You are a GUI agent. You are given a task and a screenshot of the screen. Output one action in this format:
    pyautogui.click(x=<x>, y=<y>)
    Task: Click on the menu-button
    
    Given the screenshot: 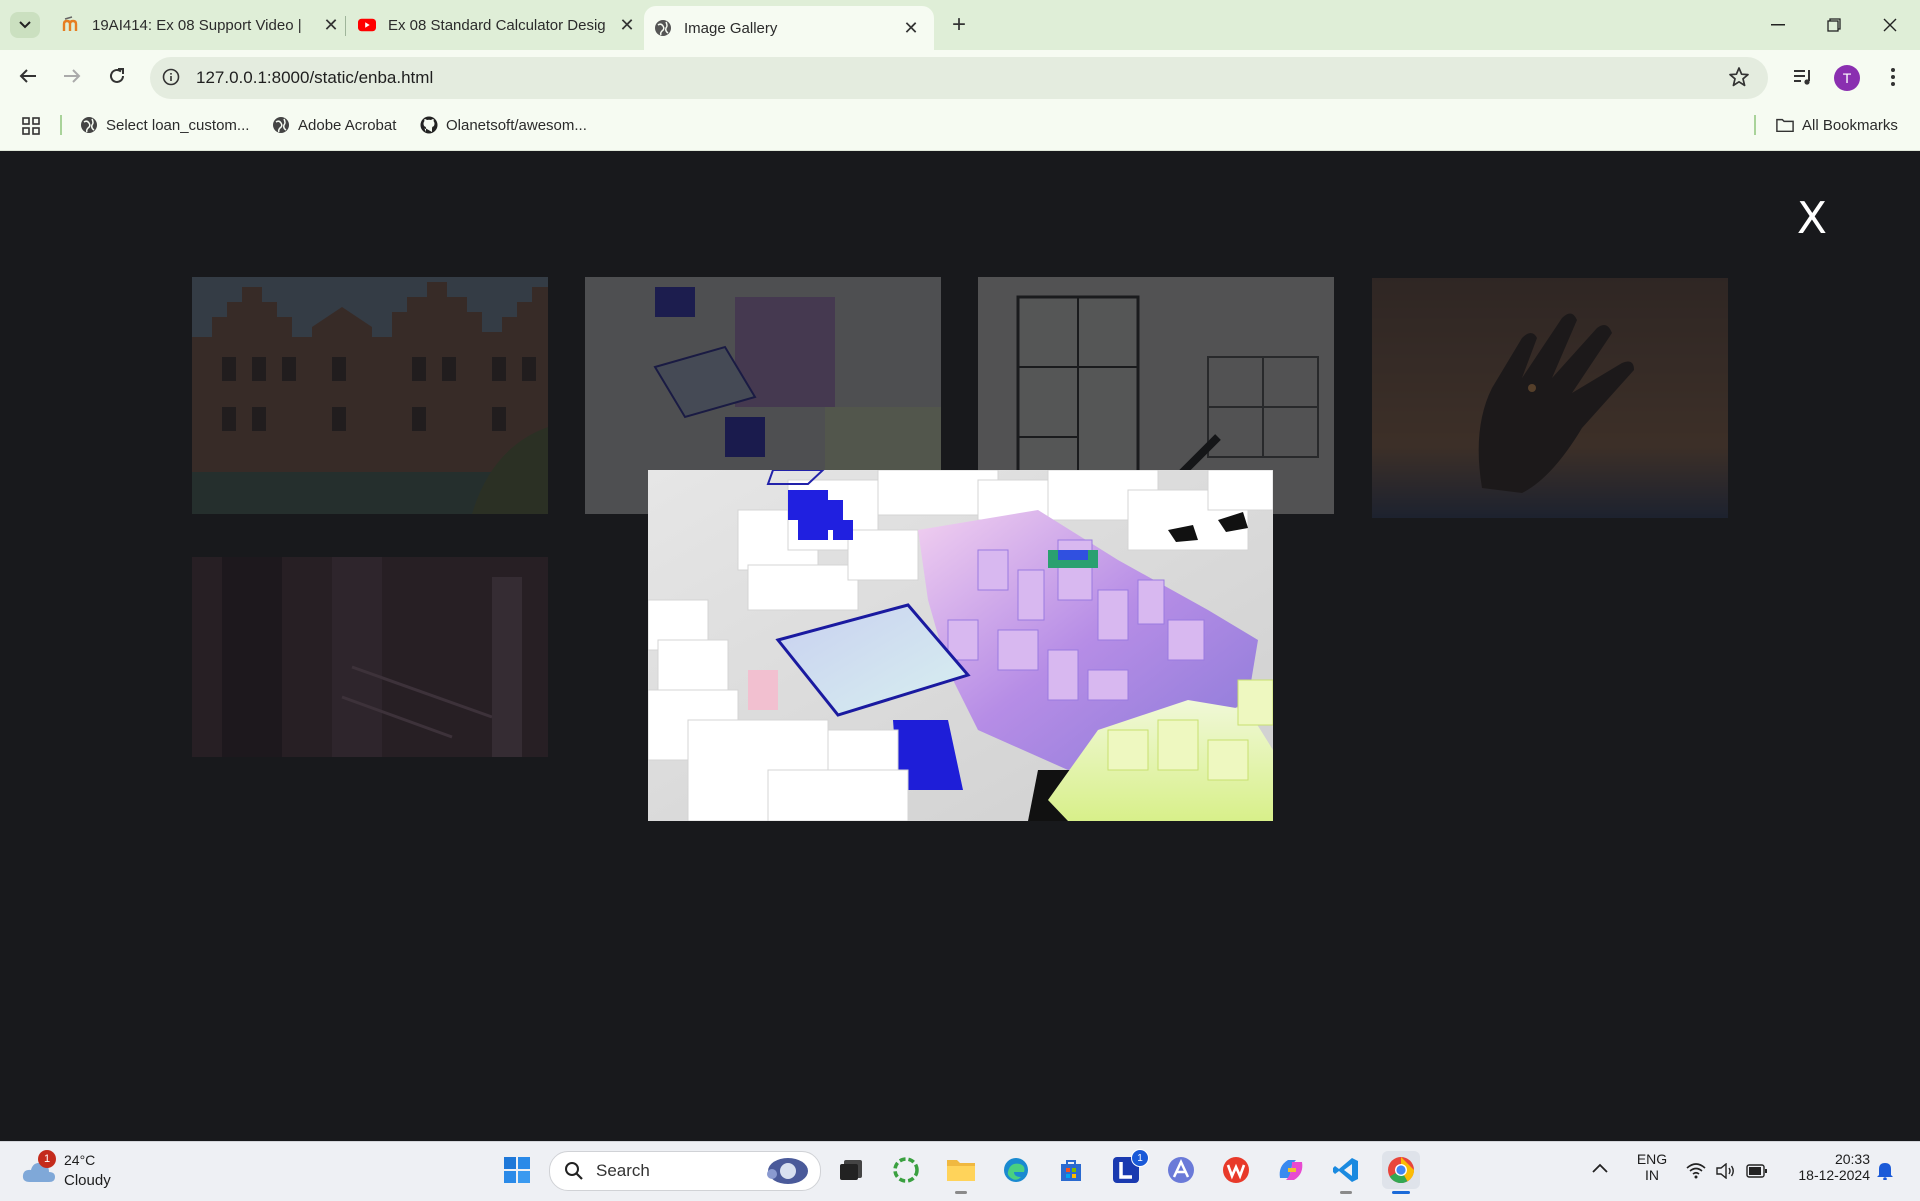 What is the action you would take?
    pyautogui.click(x=1893, y=77)
    